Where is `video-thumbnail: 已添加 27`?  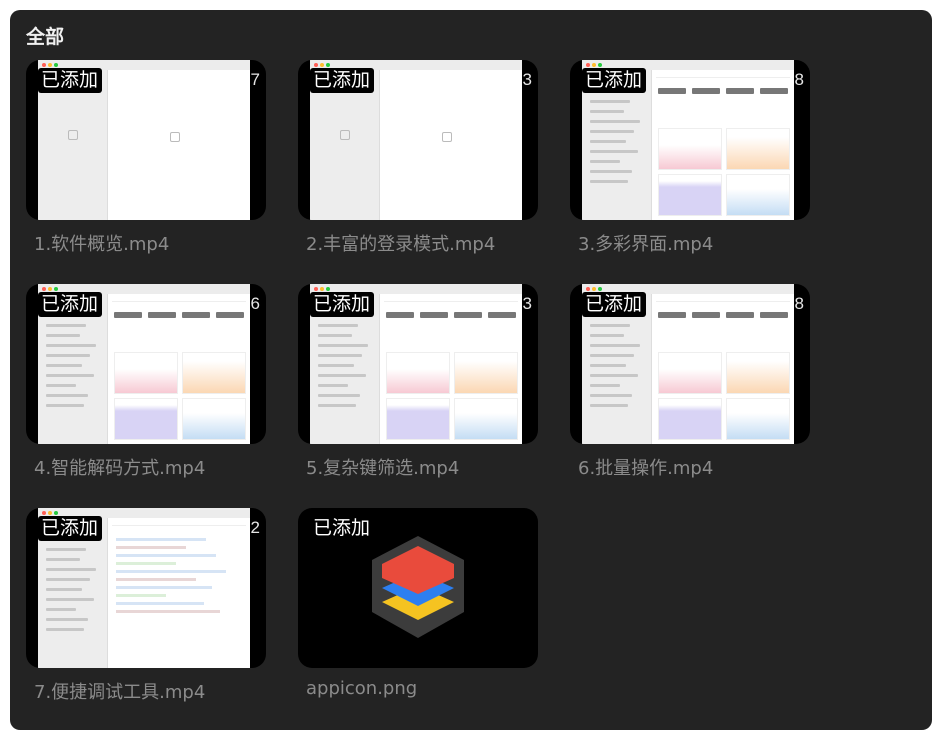 video-thumbnail: 已添加 27 is located at coordinates (146, 140).